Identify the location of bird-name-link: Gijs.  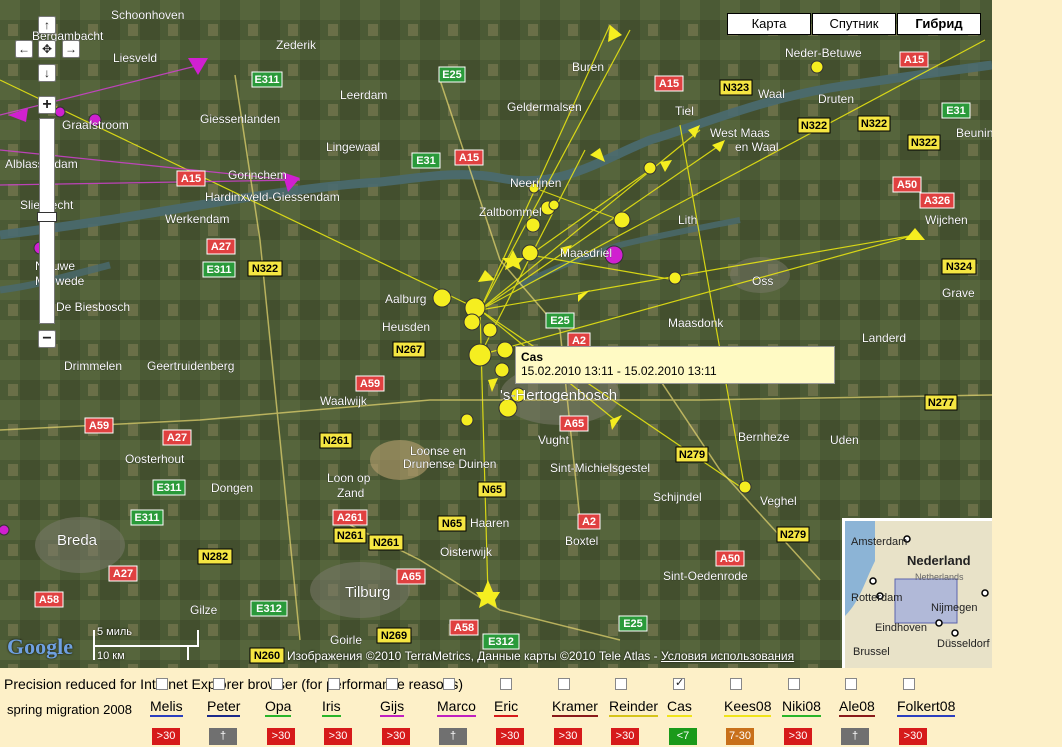
(392, 707).